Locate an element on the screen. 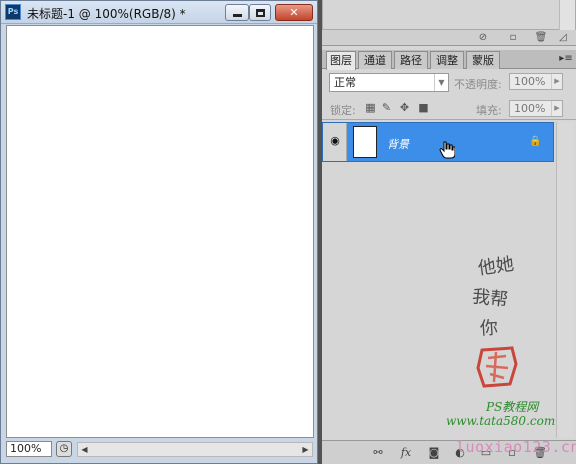  maximize-button is located at coordinates (260, 12).